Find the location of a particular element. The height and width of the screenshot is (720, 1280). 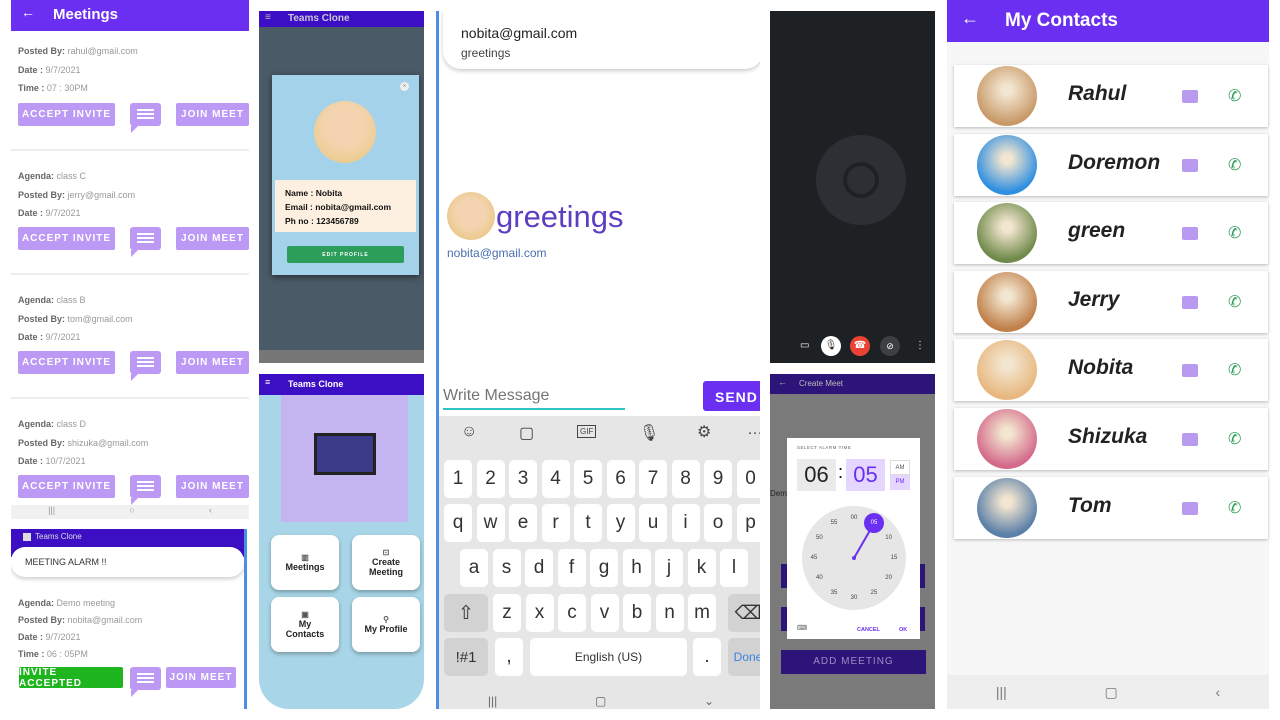

space-key: English (US) is located at coordinates (608, 657).